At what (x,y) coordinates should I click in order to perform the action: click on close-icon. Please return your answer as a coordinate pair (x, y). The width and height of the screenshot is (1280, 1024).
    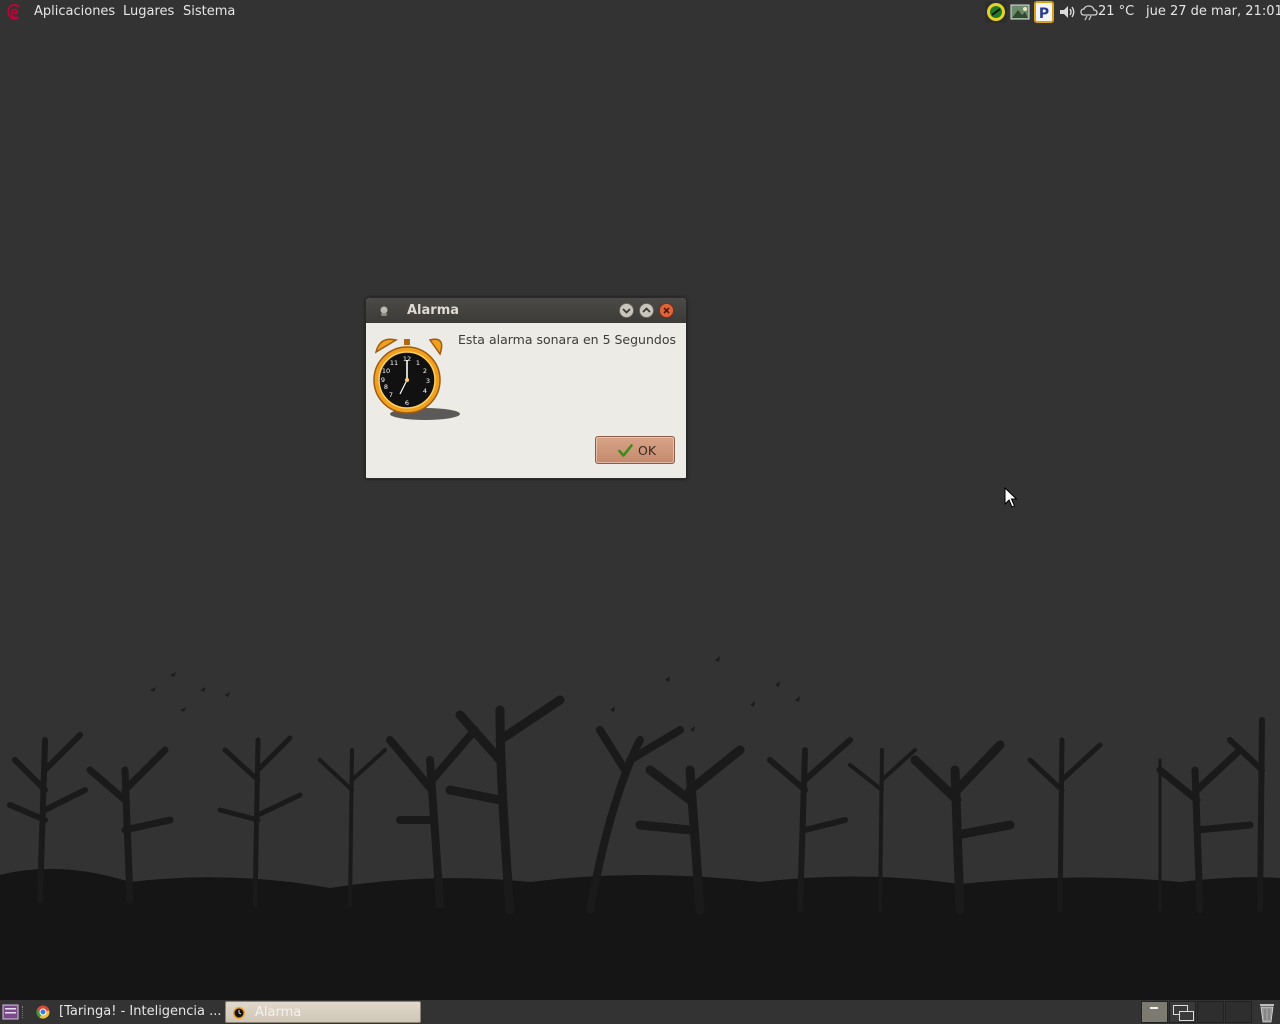
    Looking at the image, I should click on (666, 310).